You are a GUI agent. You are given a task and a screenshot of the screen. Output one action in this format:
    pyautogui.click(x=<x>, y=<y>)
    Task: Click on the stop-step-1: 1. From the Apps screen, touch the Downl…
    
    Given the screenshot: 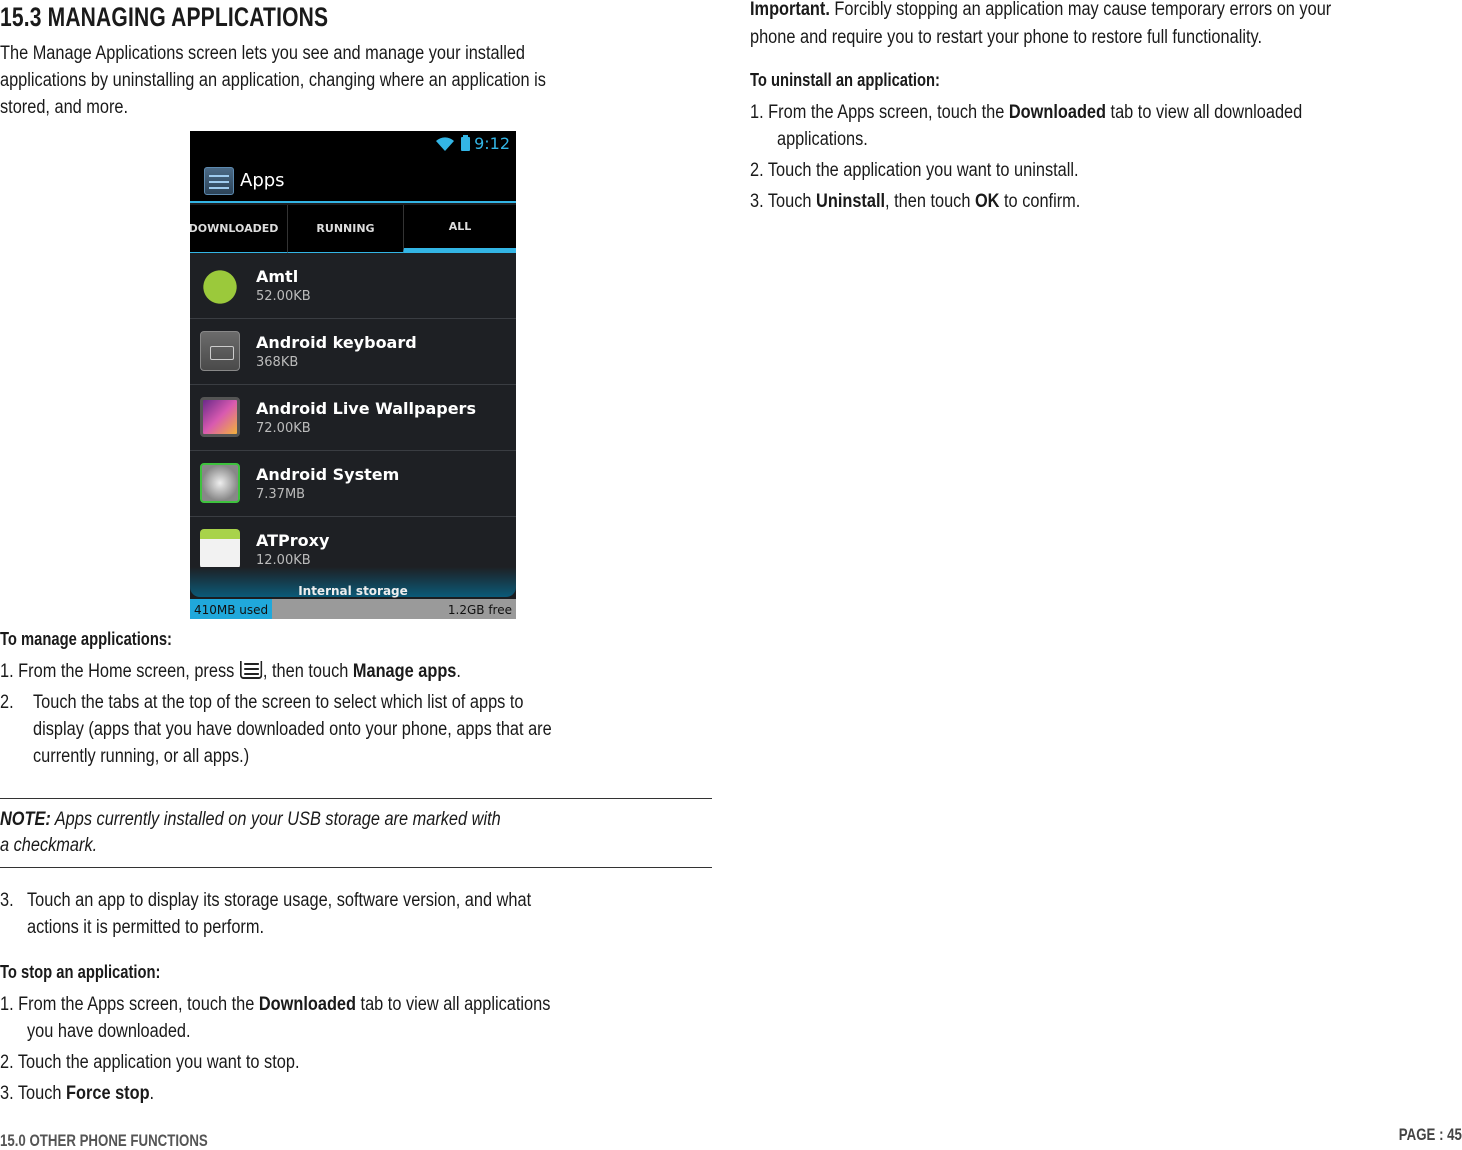 What is the action you would take?
    pyautogui.click(x=275, y=1004)
    